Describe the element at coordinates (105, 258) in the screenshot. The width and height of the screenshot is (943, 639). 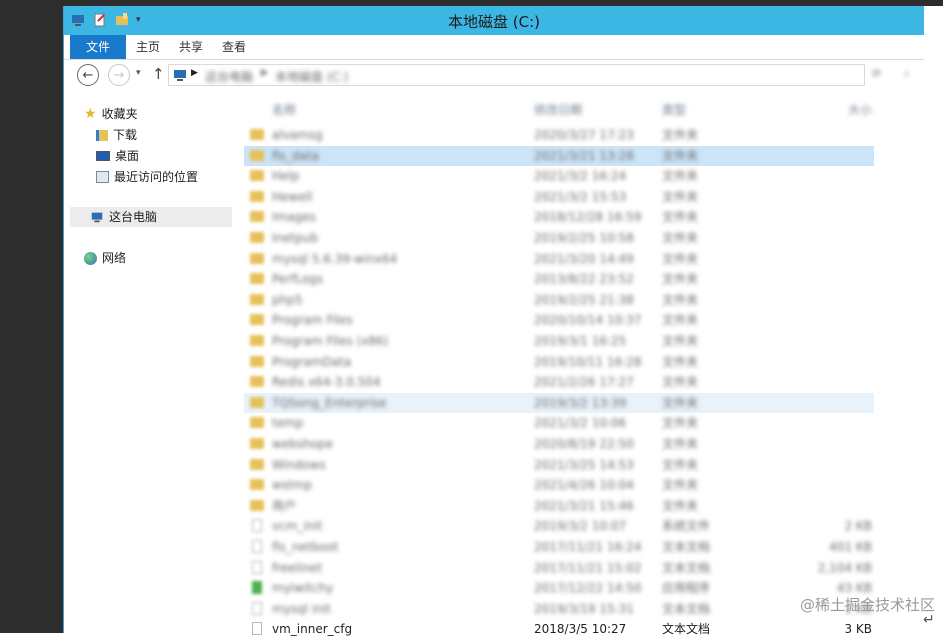
I see `nav-item-network: 网络` at that location.